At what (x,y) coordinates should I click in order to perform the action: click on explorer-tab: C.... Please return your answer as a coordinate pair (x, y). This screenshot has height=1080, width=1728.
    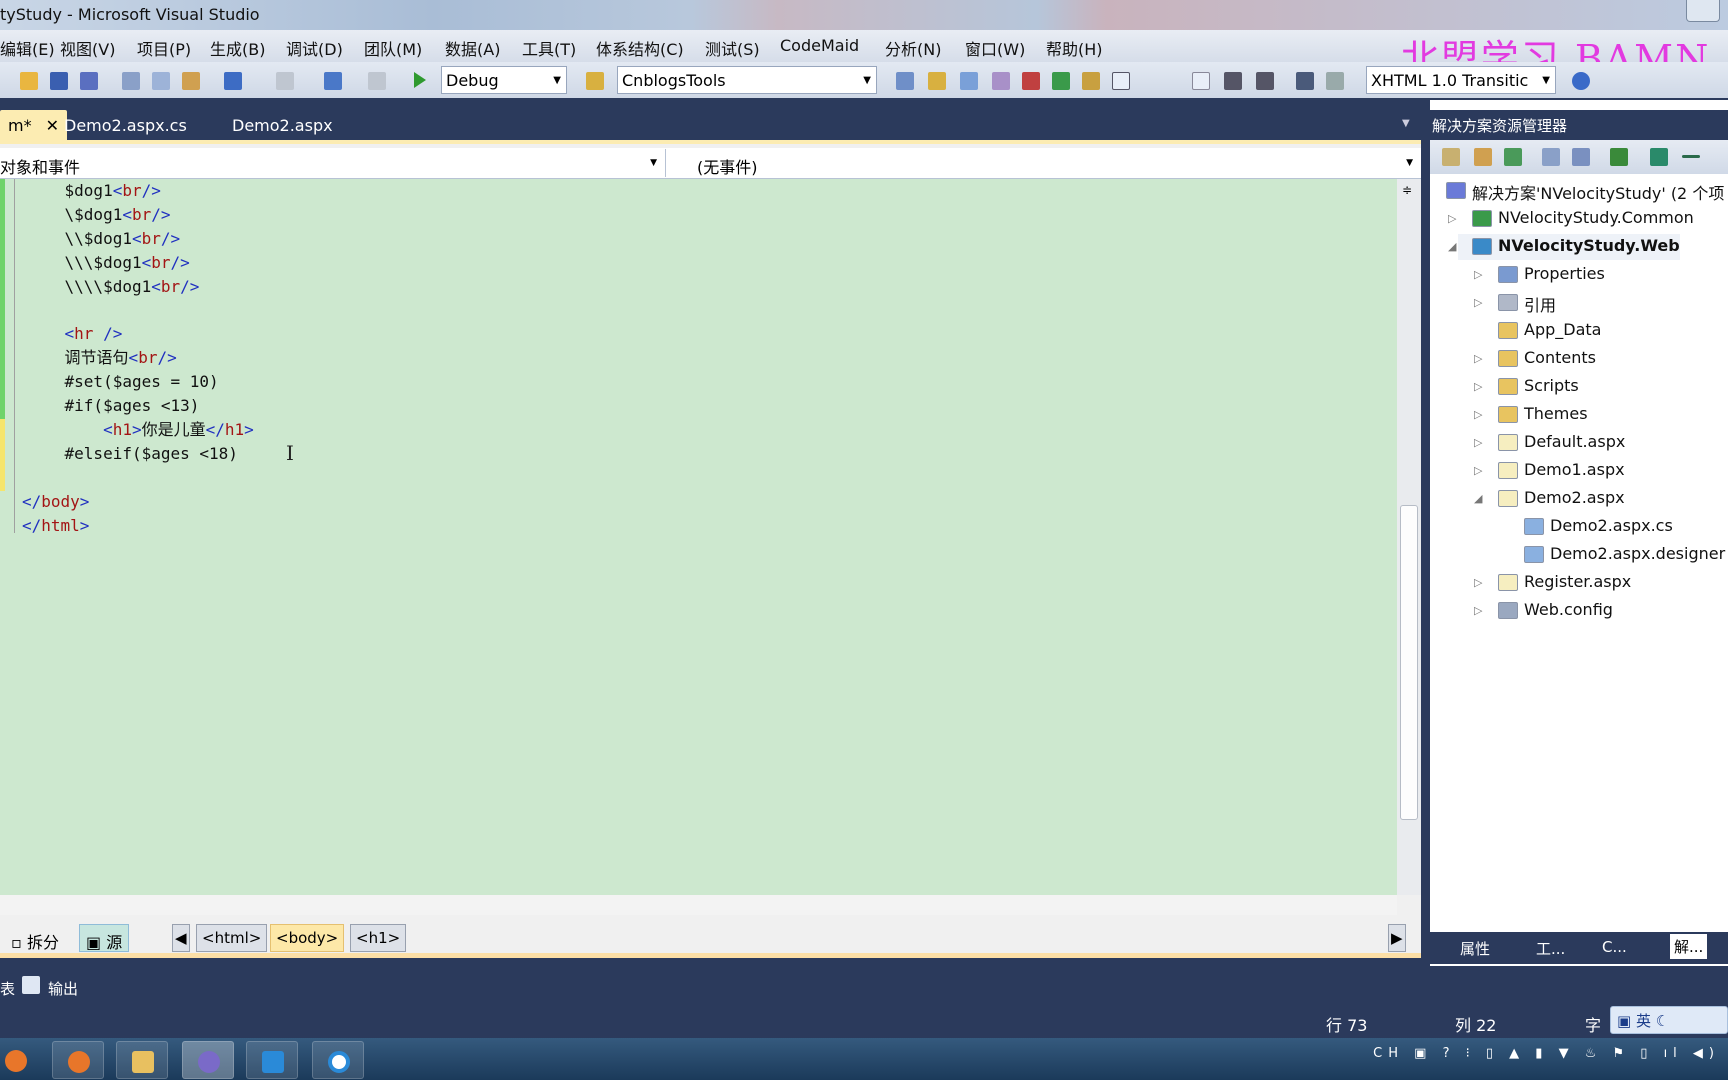
    Looking at the image, I should click on (1614, 947).